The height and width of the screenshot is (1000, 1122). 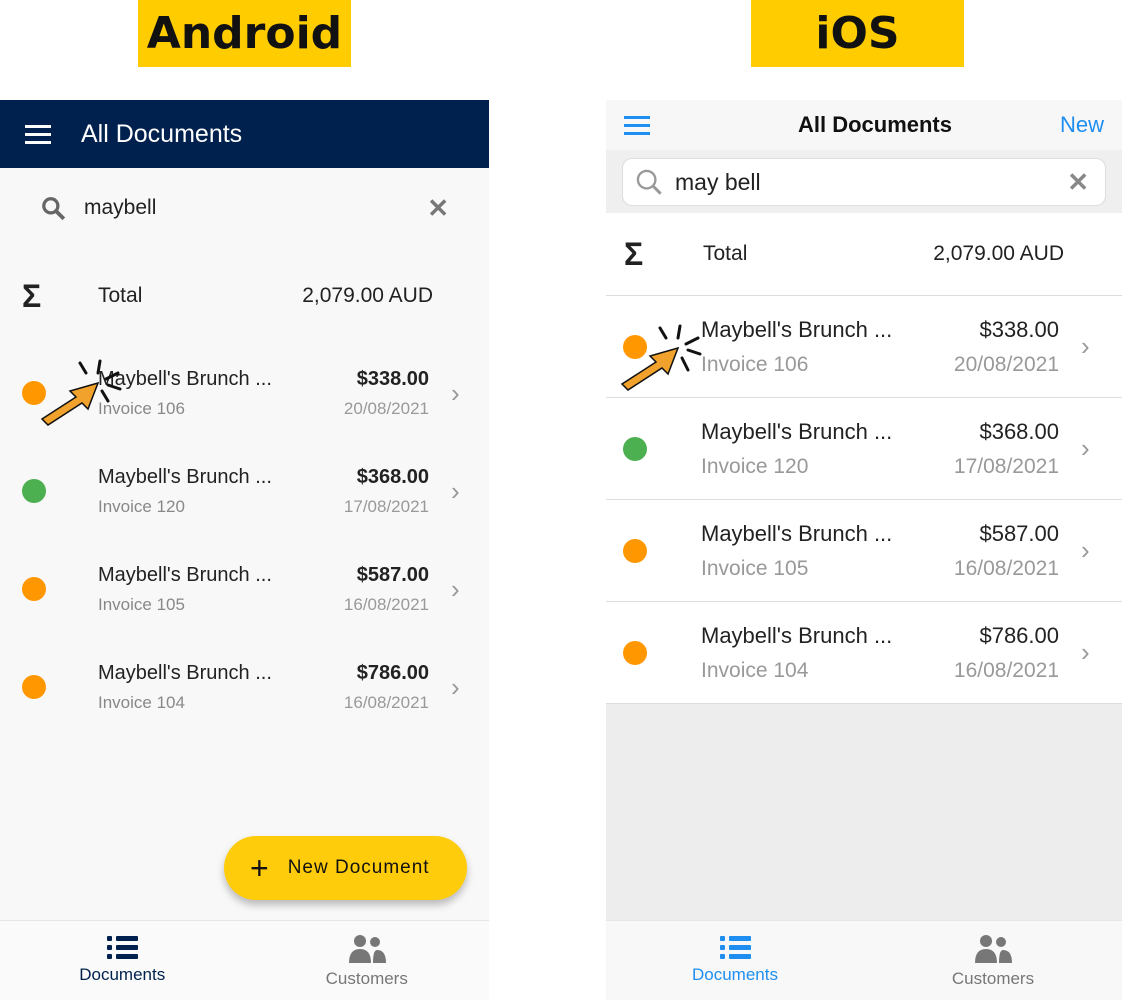 I want to click on search-bar: maybell ✕, so click(x=244, y=208).